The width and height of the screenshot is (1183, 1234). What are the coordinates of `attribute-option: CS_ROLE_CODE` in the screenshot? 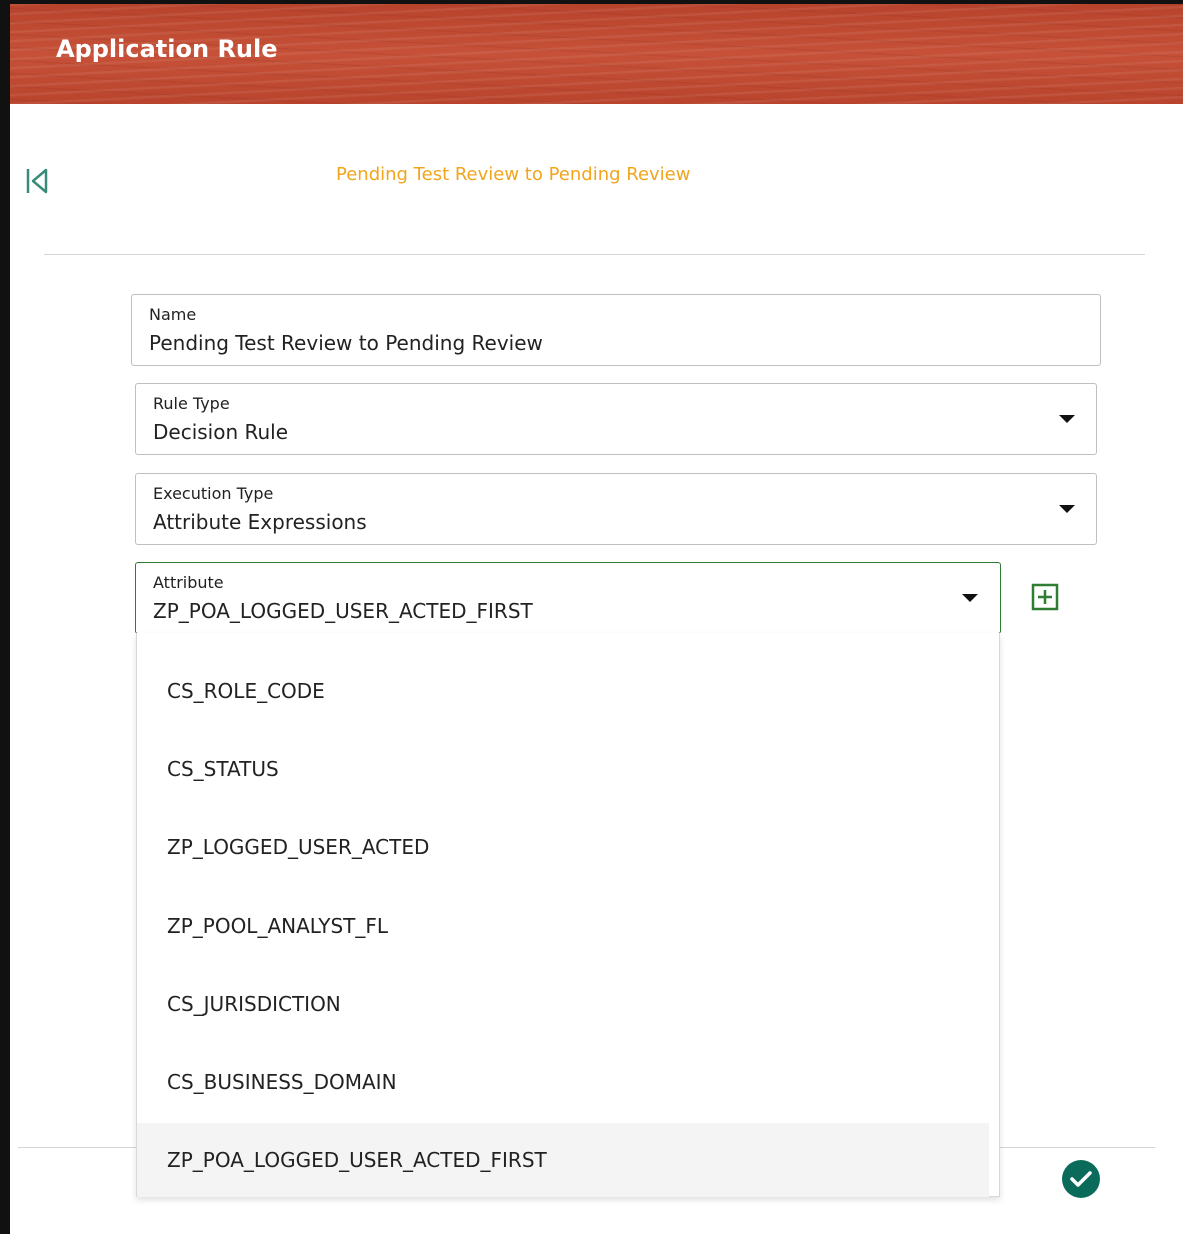 It's located at (563, 691).